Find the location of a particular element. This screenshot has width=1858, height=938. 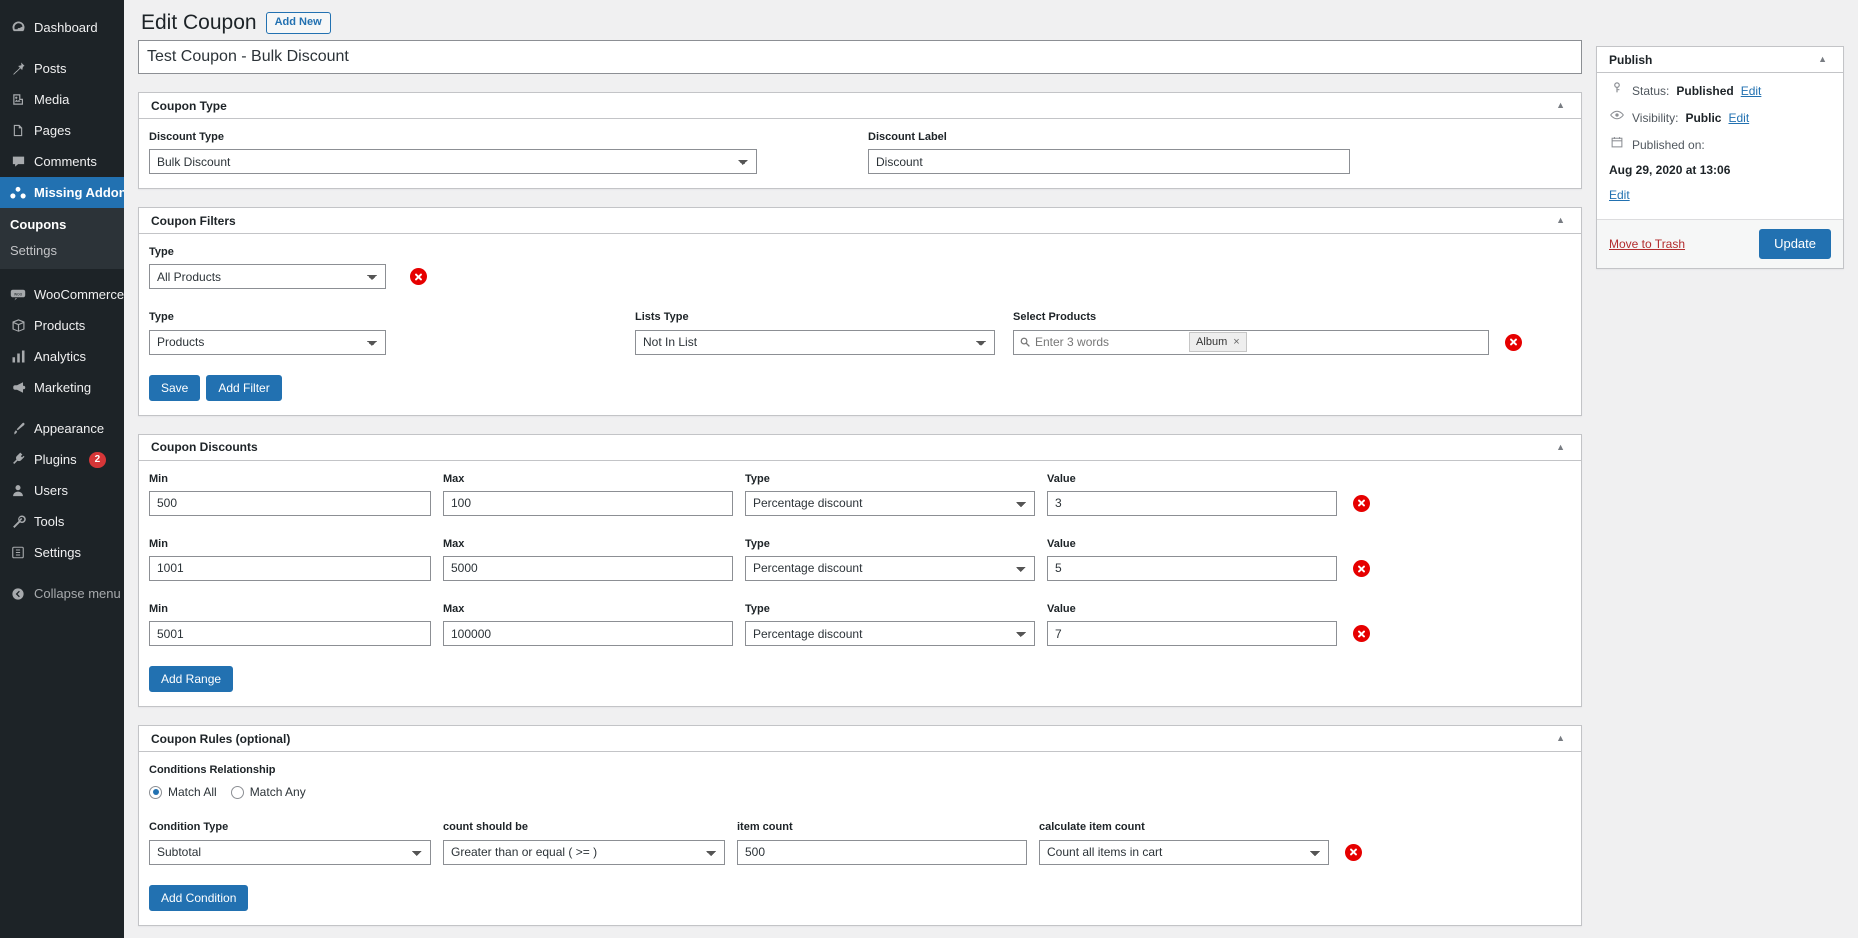

save-filters-button: Save is located at coordinates (175, 387).